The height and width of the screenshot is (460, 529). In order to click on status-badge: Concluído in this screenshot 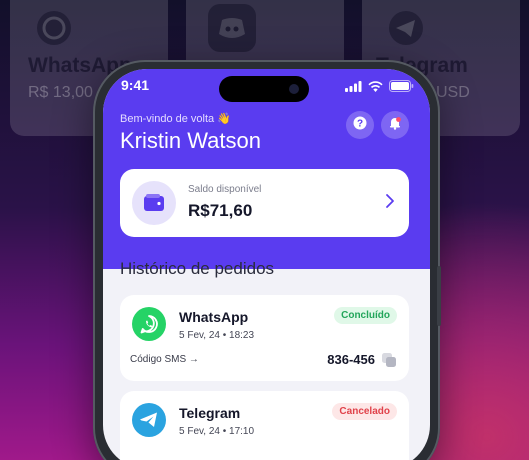, I will do `click(365, 315)`.